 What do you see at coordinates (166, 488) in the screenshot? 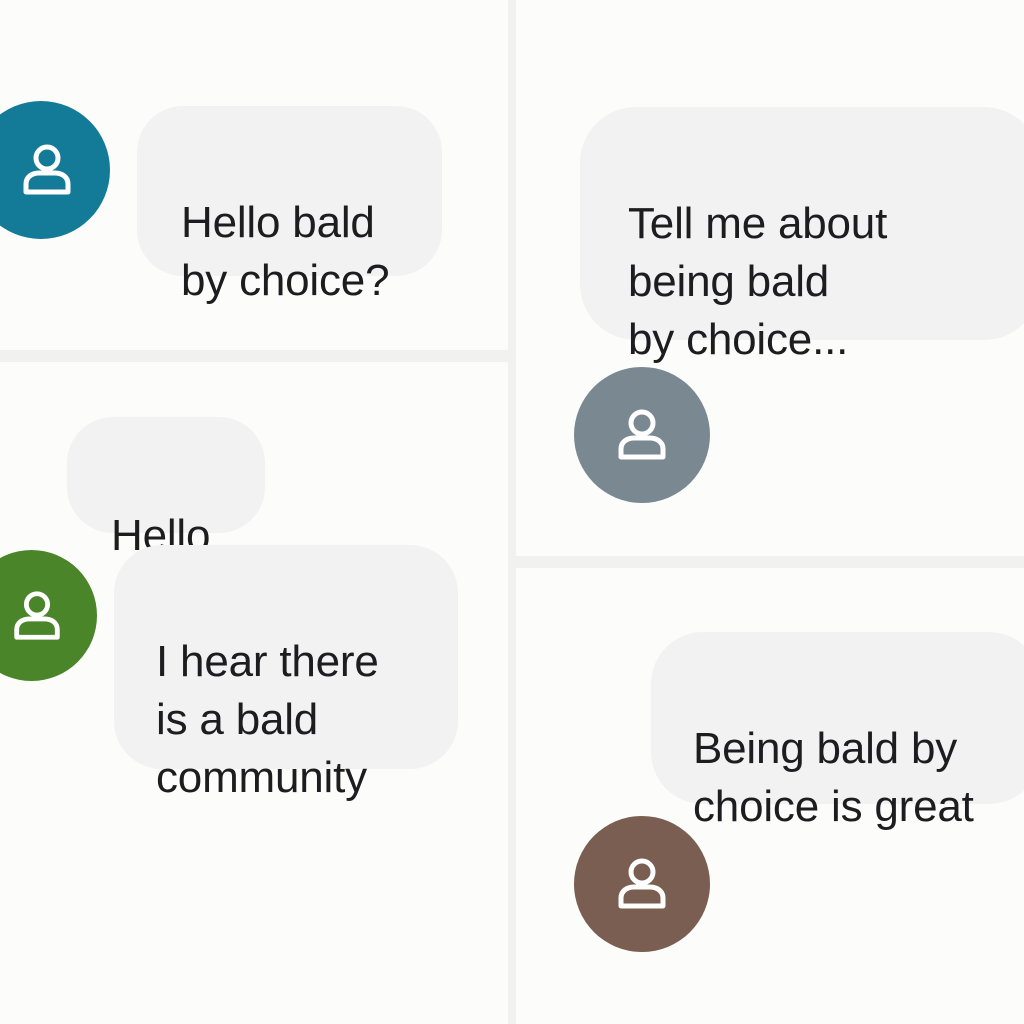
I see `message-bubble: Hello` at bounding box center [166, 488].